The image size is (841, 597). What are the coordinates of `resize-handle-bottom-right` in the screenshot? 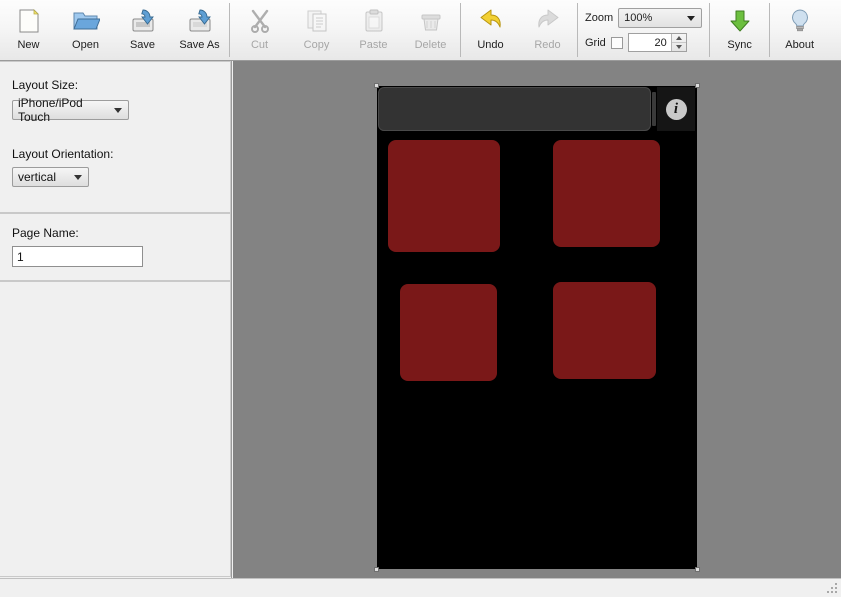 It's located at (697, 569).